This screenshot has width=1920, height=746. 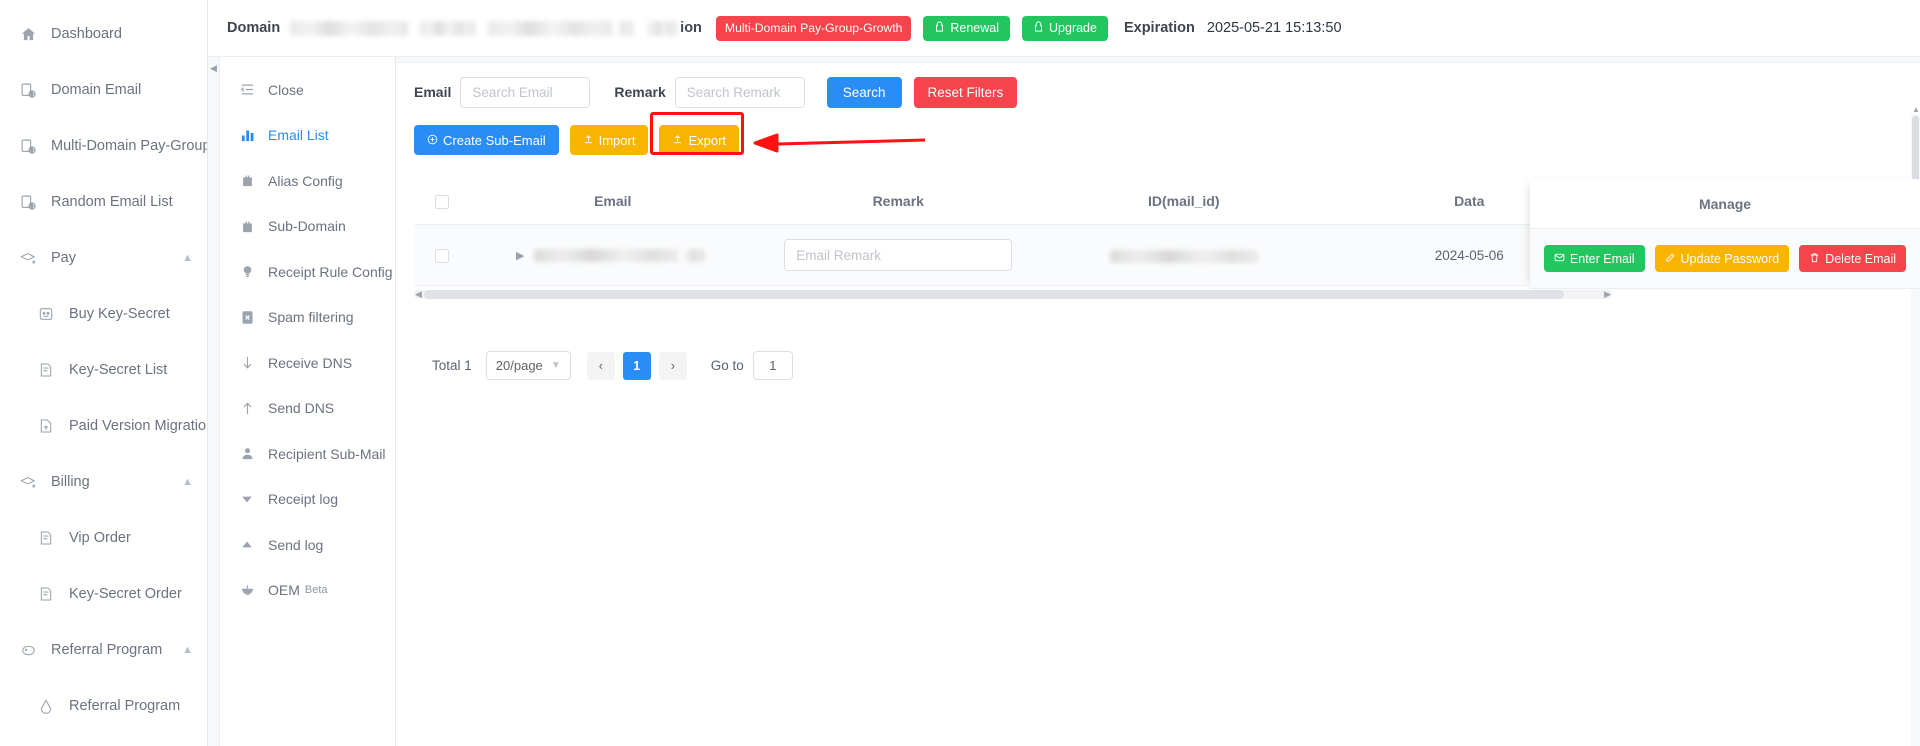 What do you see at coordinates (112, 202) in the screenshot?
I see `sidebar-item-label: Random Email List` at bounding box center [112, 202].